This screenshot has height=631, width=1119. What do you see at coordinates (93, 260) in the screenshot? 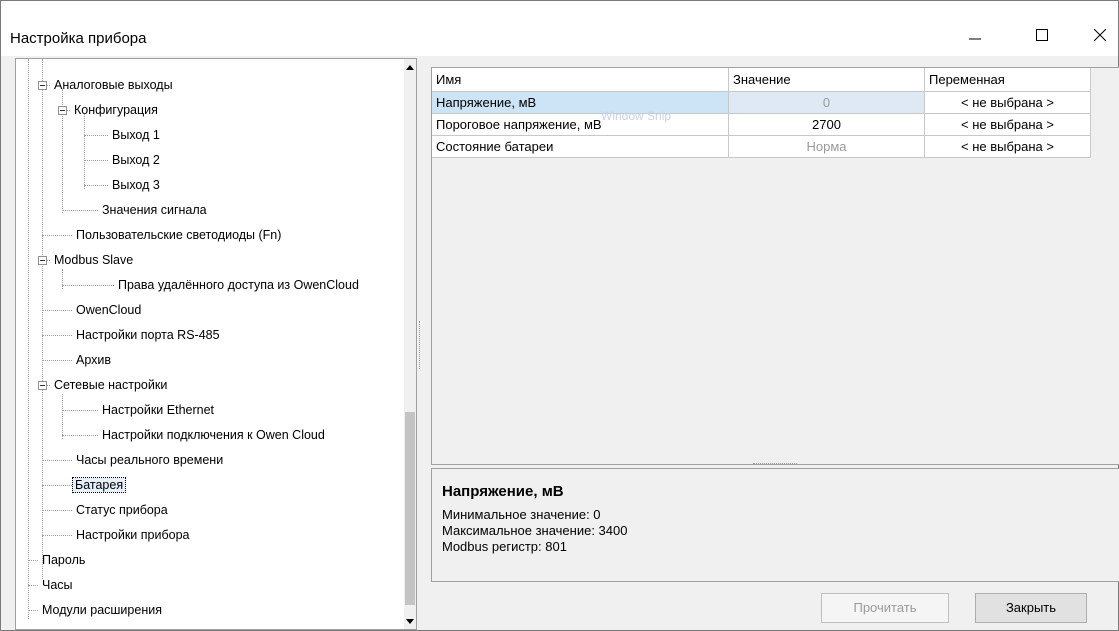
I see `tree-item-modbus-slave: Modbus Slave` at bounding box center [93, 260].